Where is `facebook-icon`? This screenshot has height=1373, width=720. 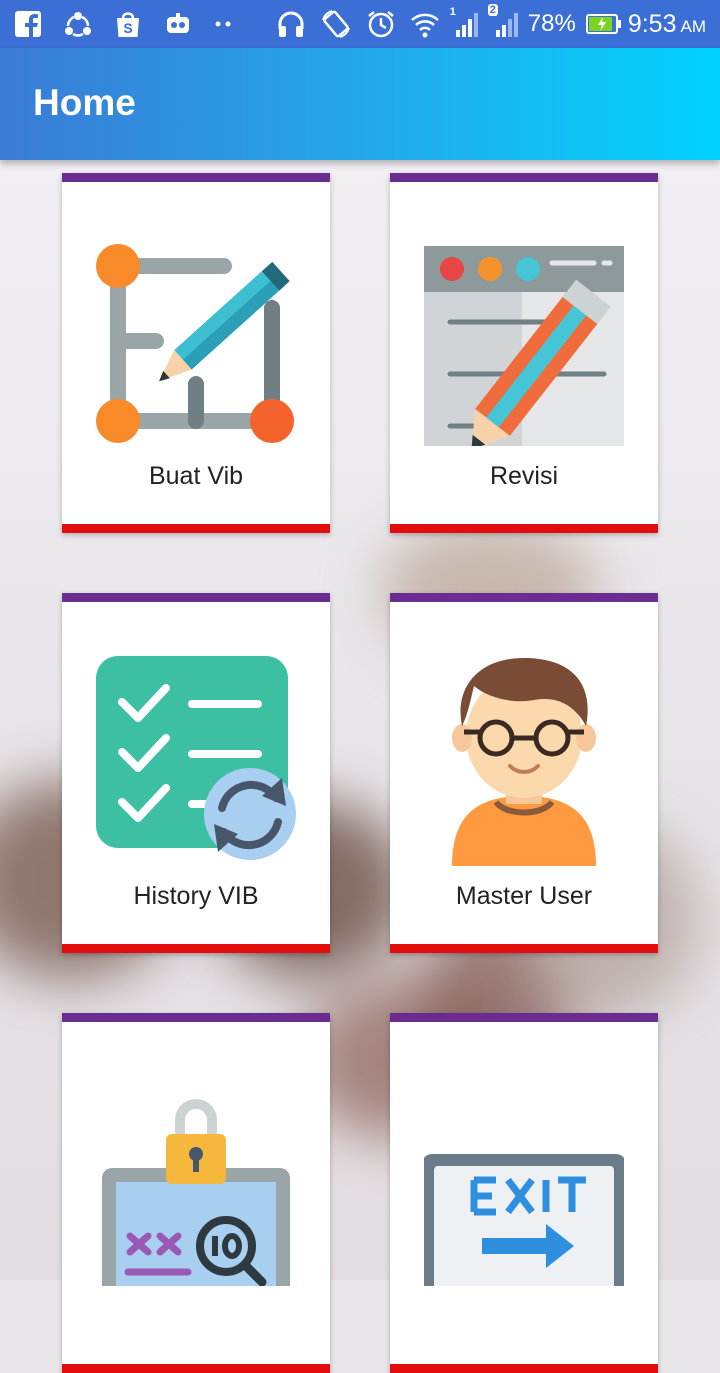 facebook-icon is located at coordinates (28, 24).